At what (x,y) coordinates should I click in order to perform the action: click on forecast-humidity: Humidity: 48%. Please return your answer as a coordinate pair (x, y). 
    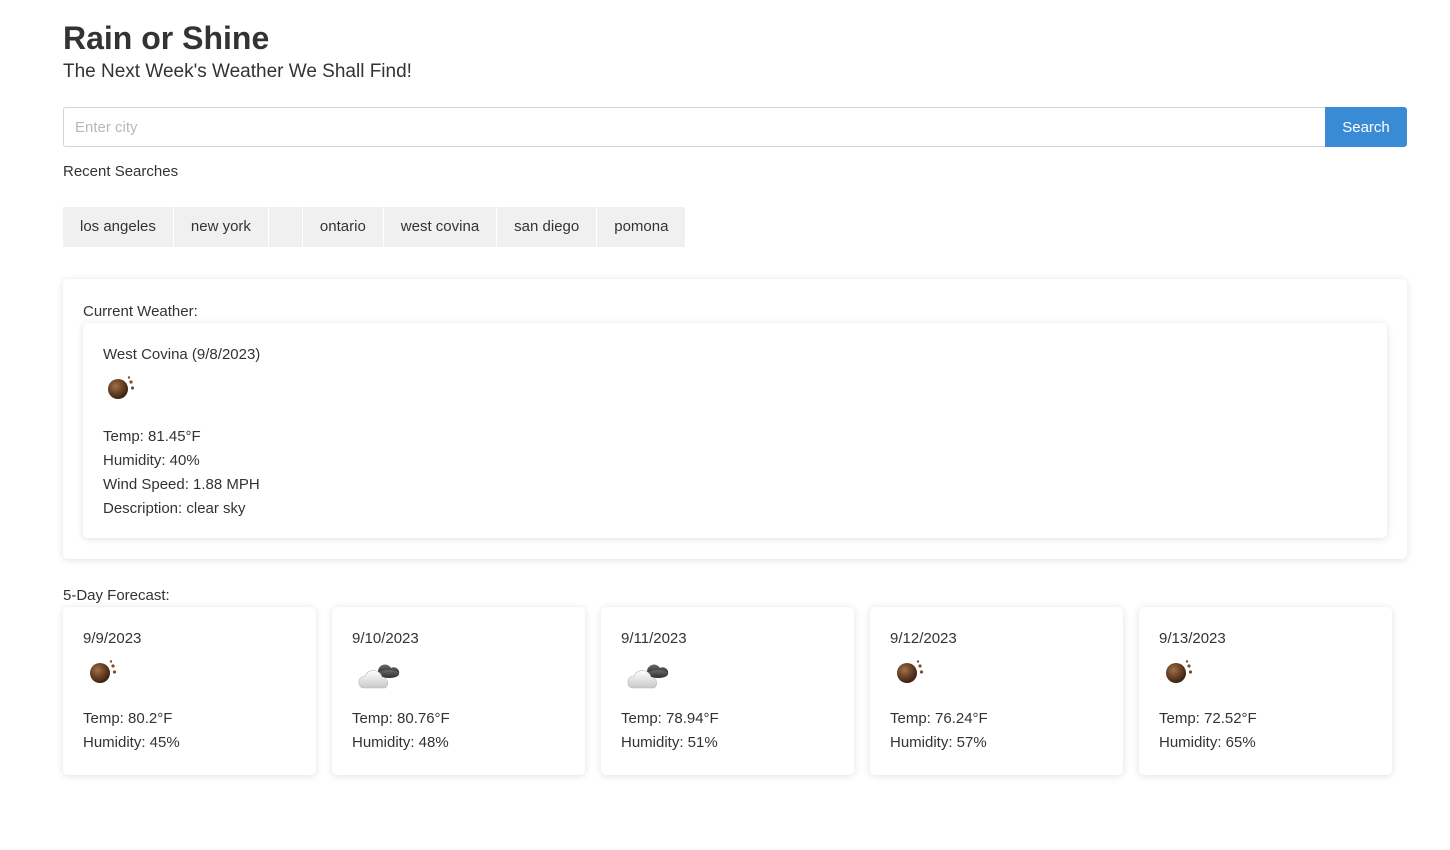
    Looking at the image, I should click on (400, 742).